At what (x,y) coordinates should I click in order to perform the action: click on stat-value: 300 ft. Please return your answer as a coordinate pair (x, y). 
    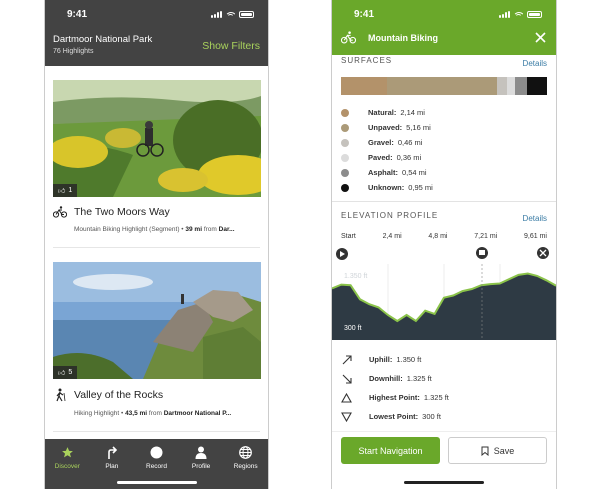
    Looking at the image, I should click on (431, 416).